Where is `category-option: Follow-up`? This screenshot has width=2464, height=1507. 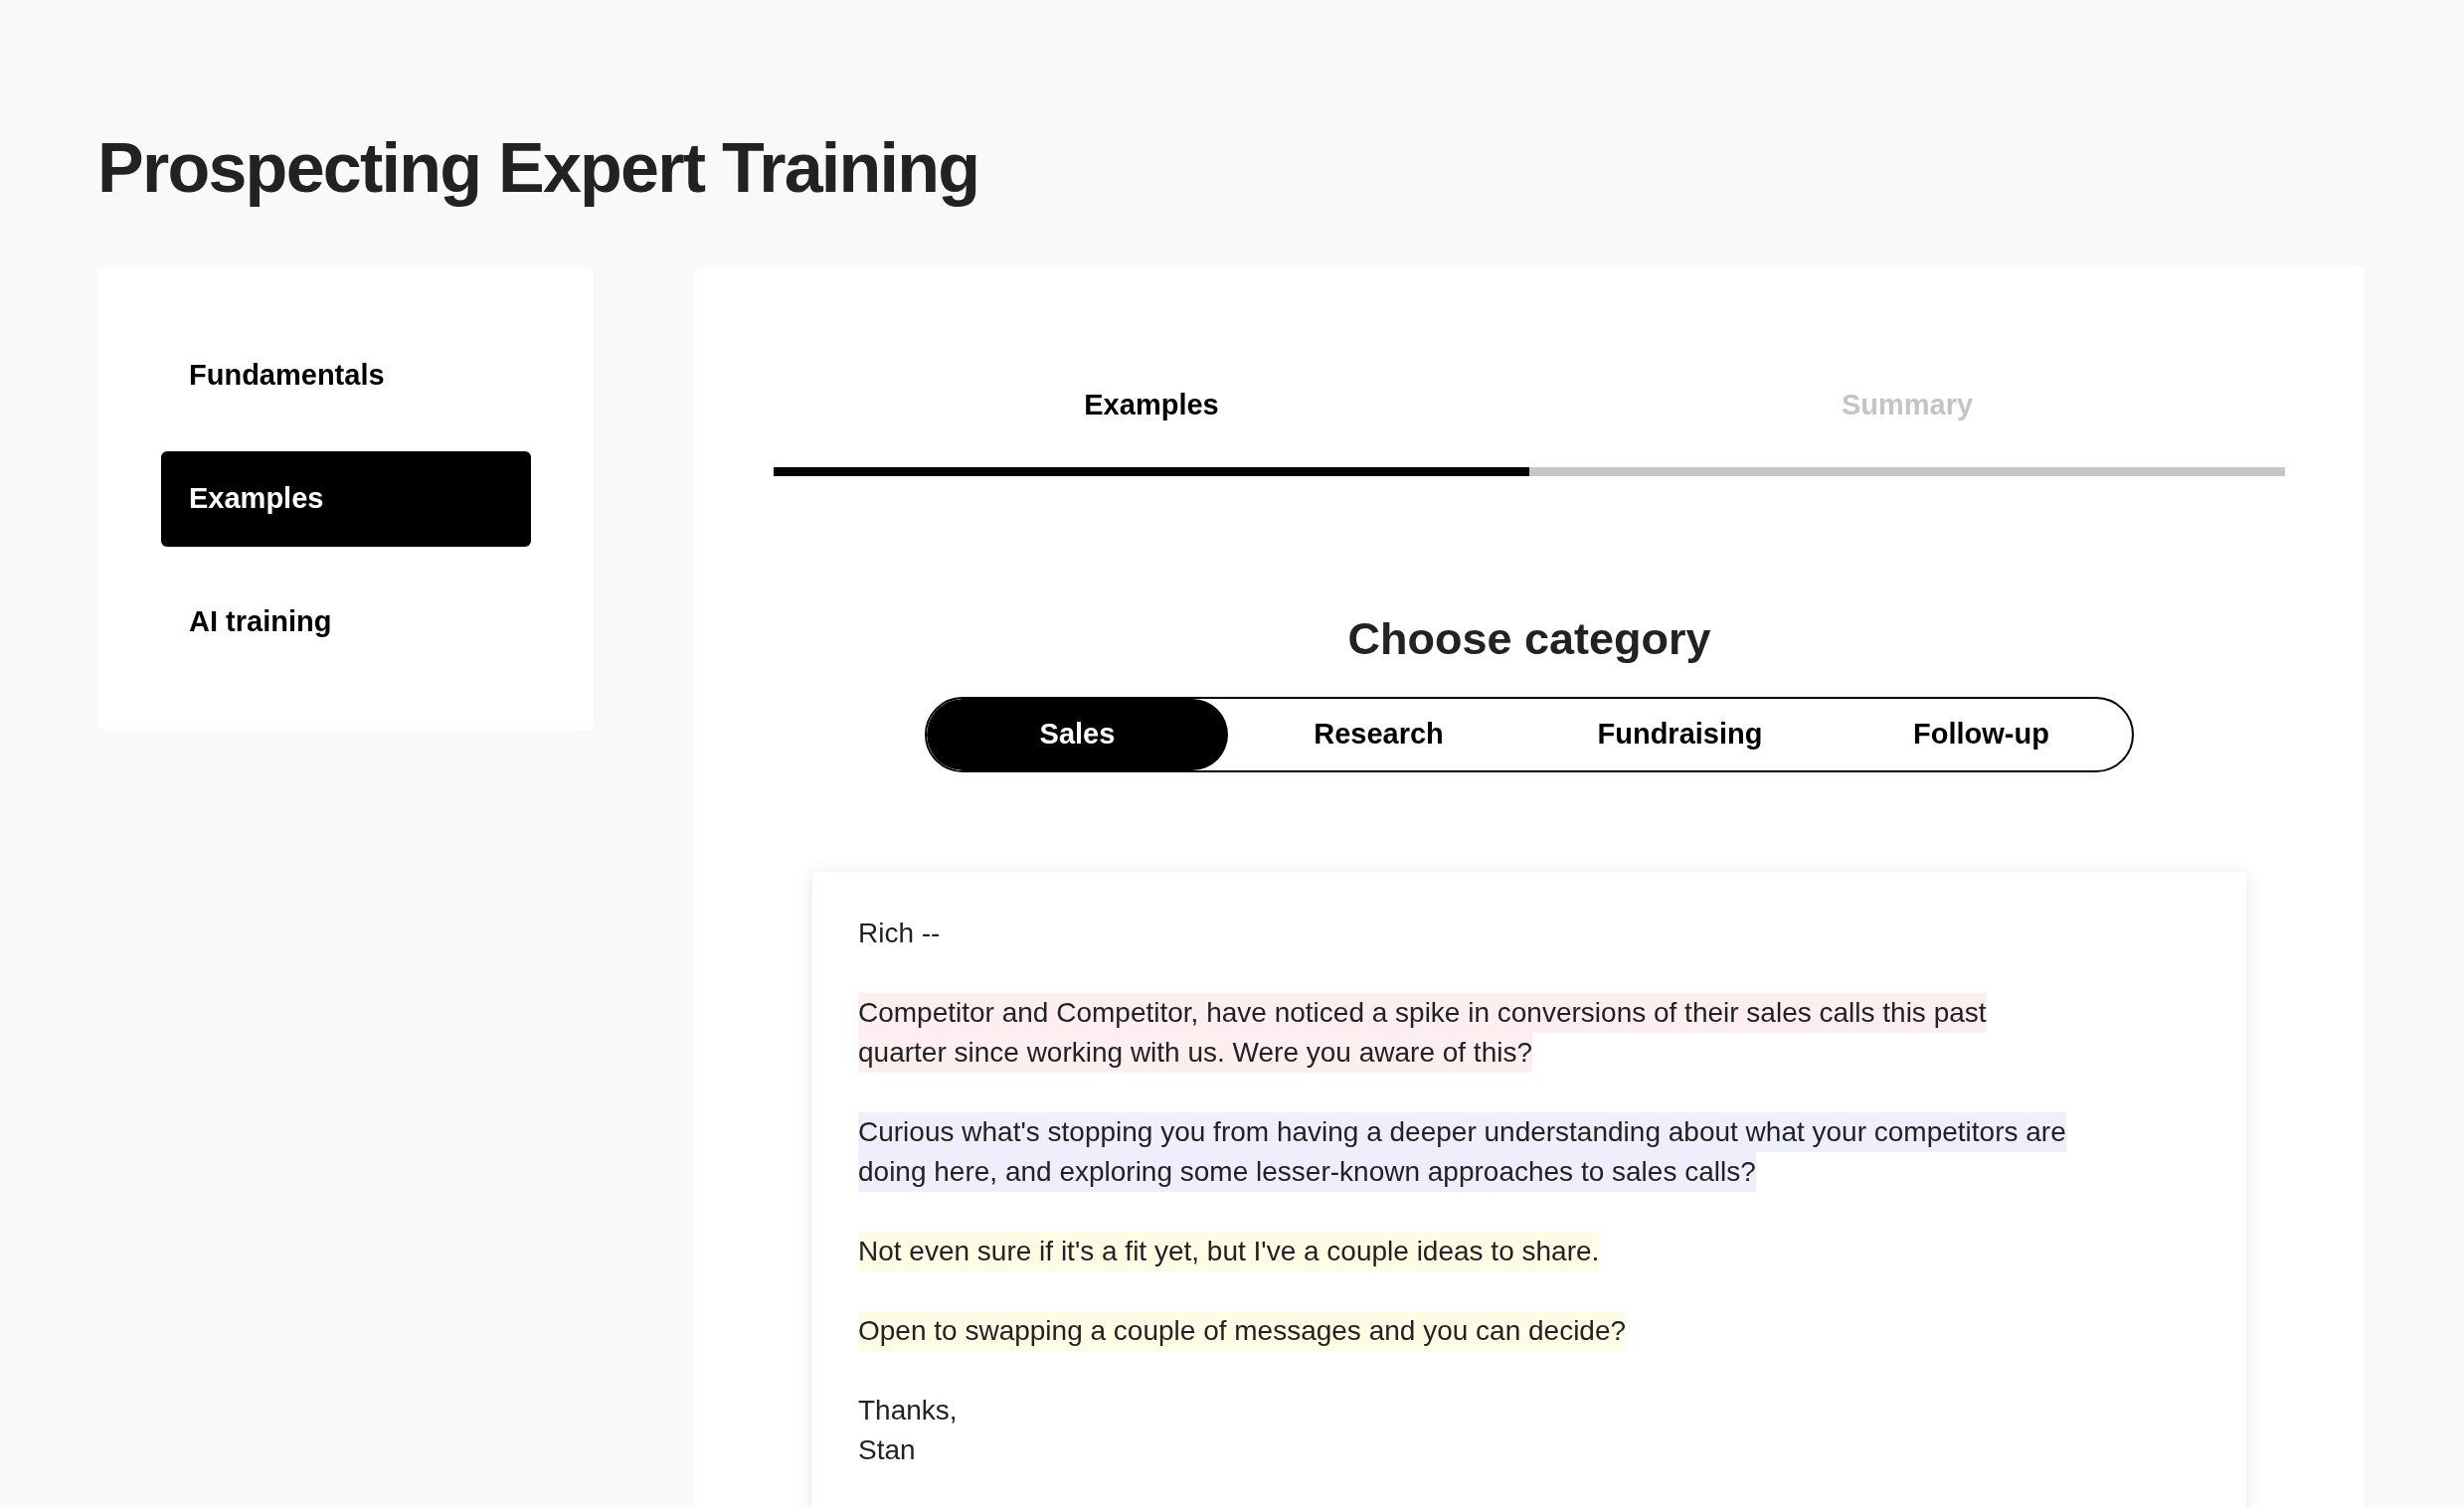 category-option: Follow-up is located at coordinates (1981, 734).